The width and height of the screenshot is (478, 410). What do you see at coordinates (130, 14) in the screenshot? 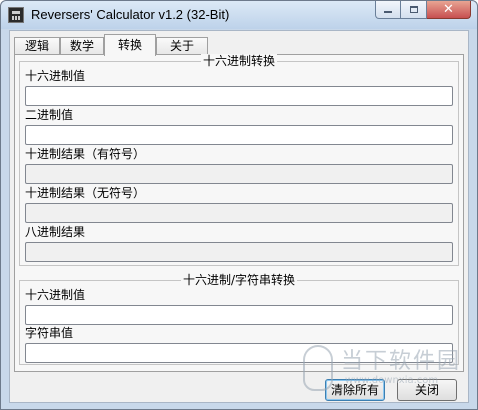
I see `window-title: Reversers' Calculator v1.2 (32-Bit)` at bounding box center [130, 14].